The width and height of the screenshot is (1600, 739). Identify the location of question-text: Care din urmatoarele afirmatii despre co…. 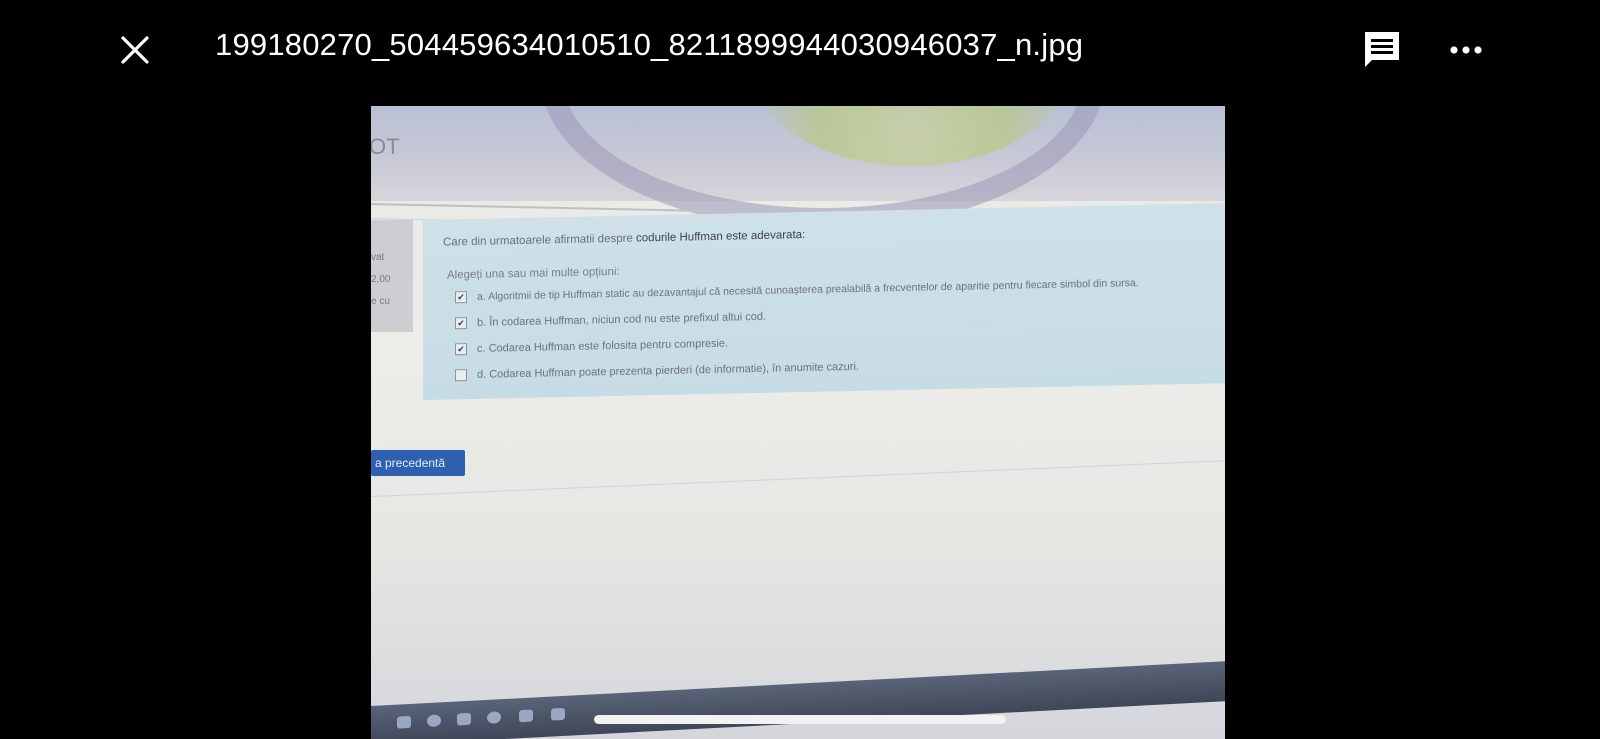
(624, 239).